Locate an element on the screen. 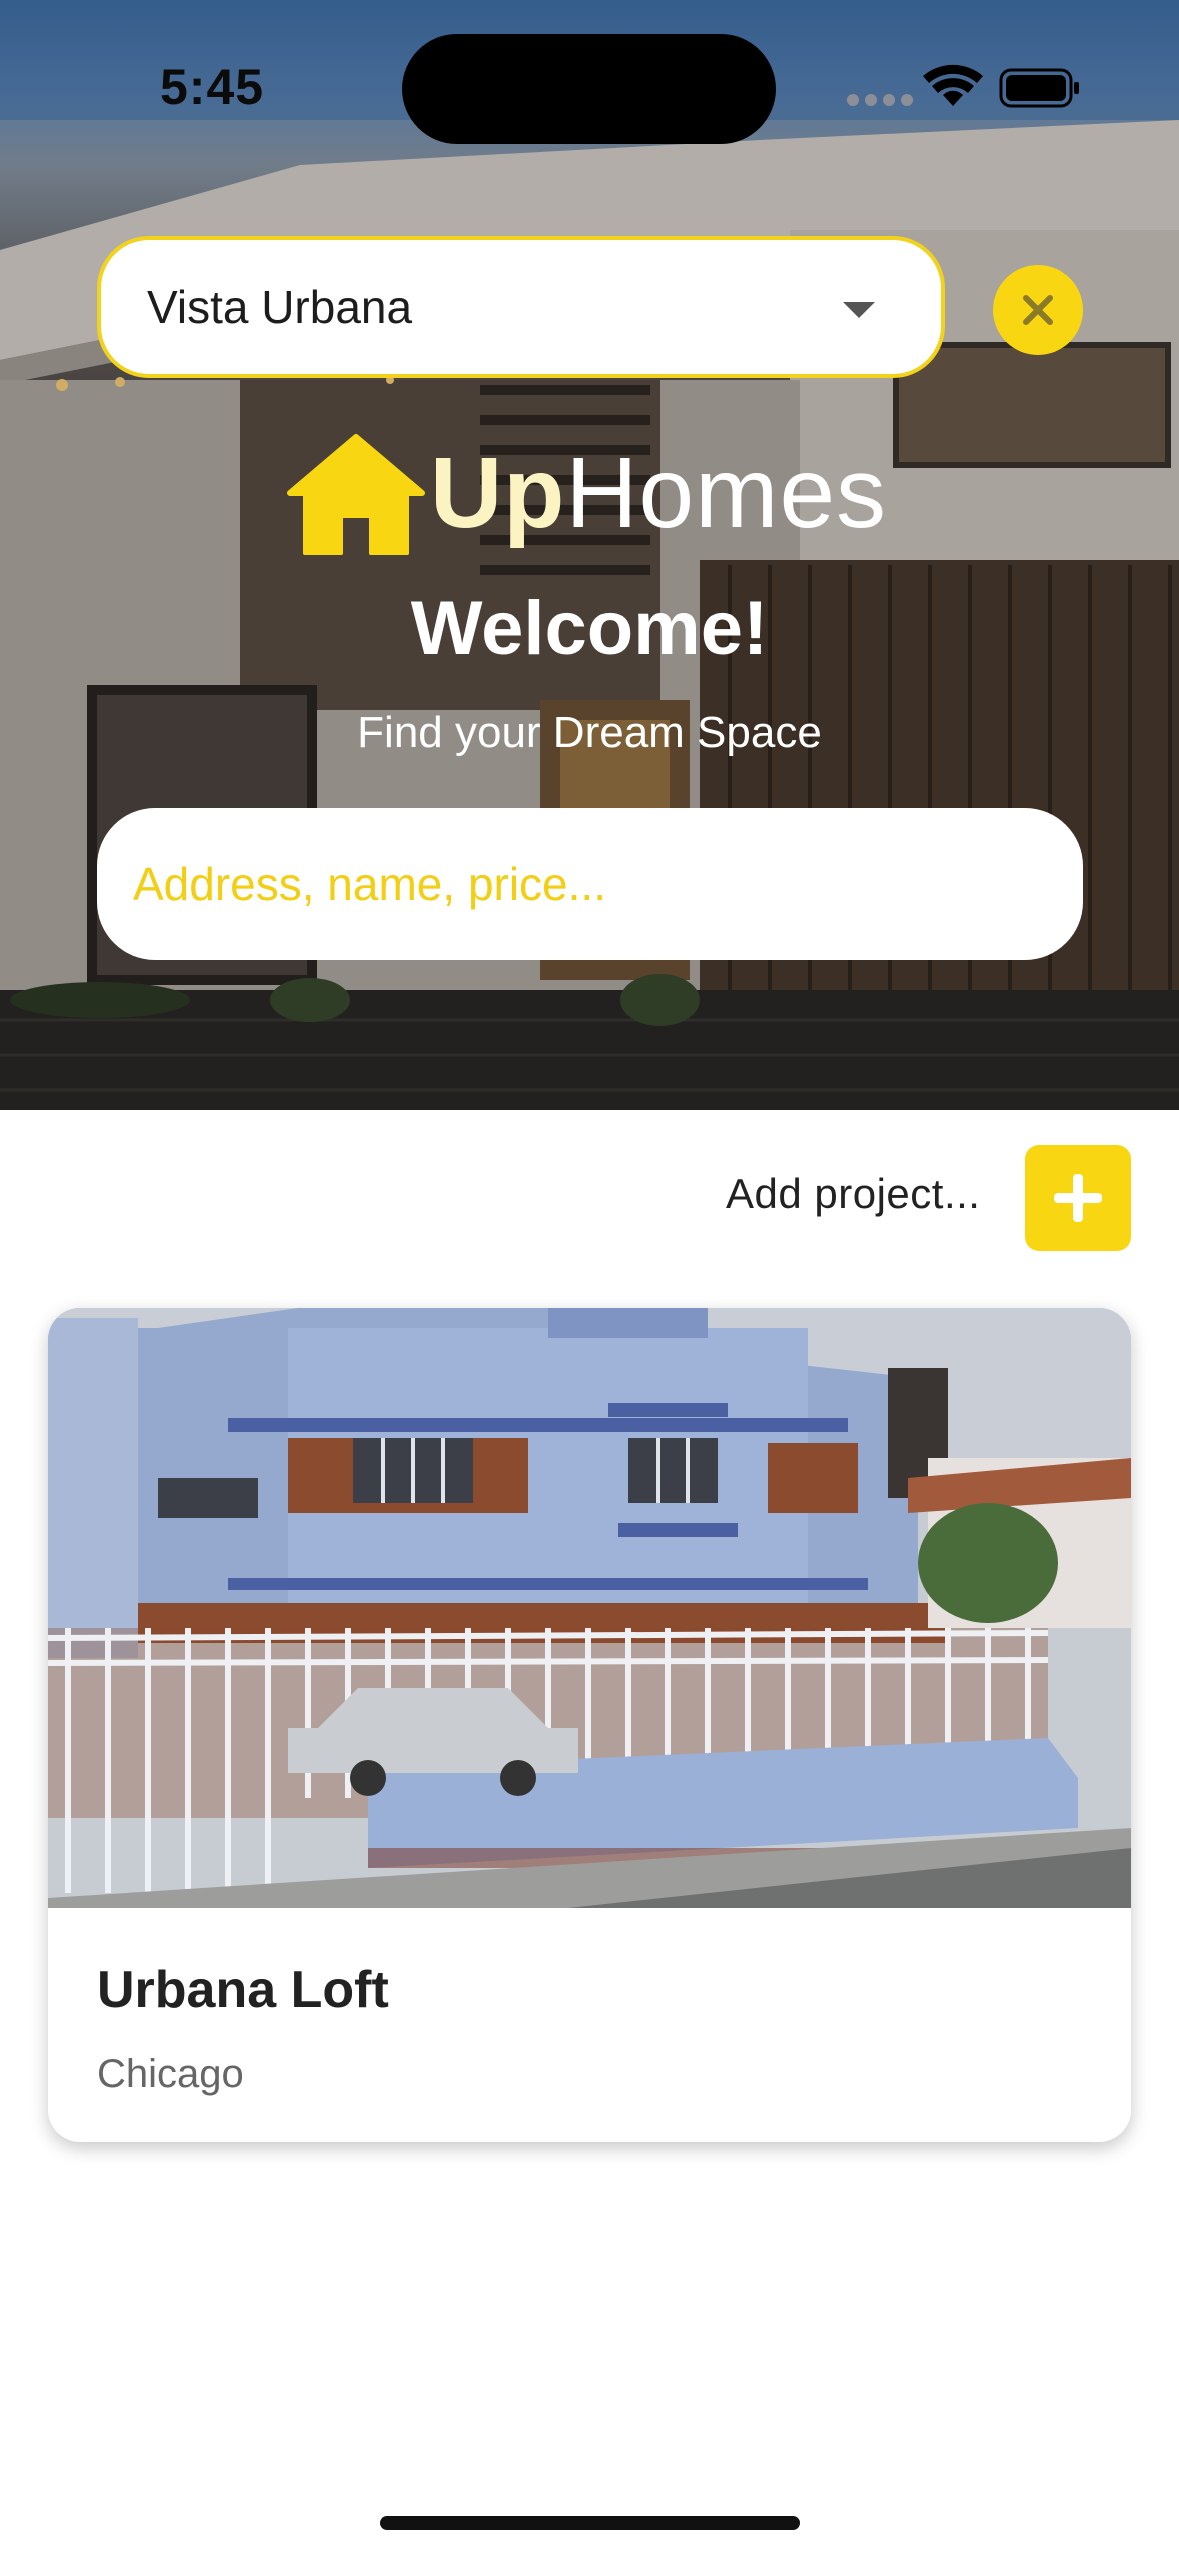 The height and width of the screenshot is (2556, 1179). clear-selection-button is located at coordinates (1038, 310).